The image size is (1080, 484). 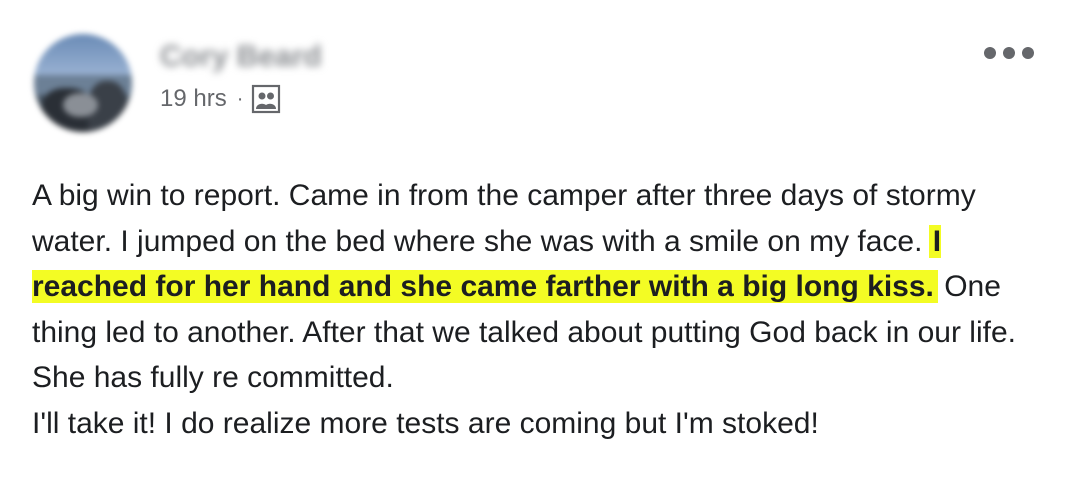 I want to click on post-meta: 19 hrs ·, so click(x=220, y=99).